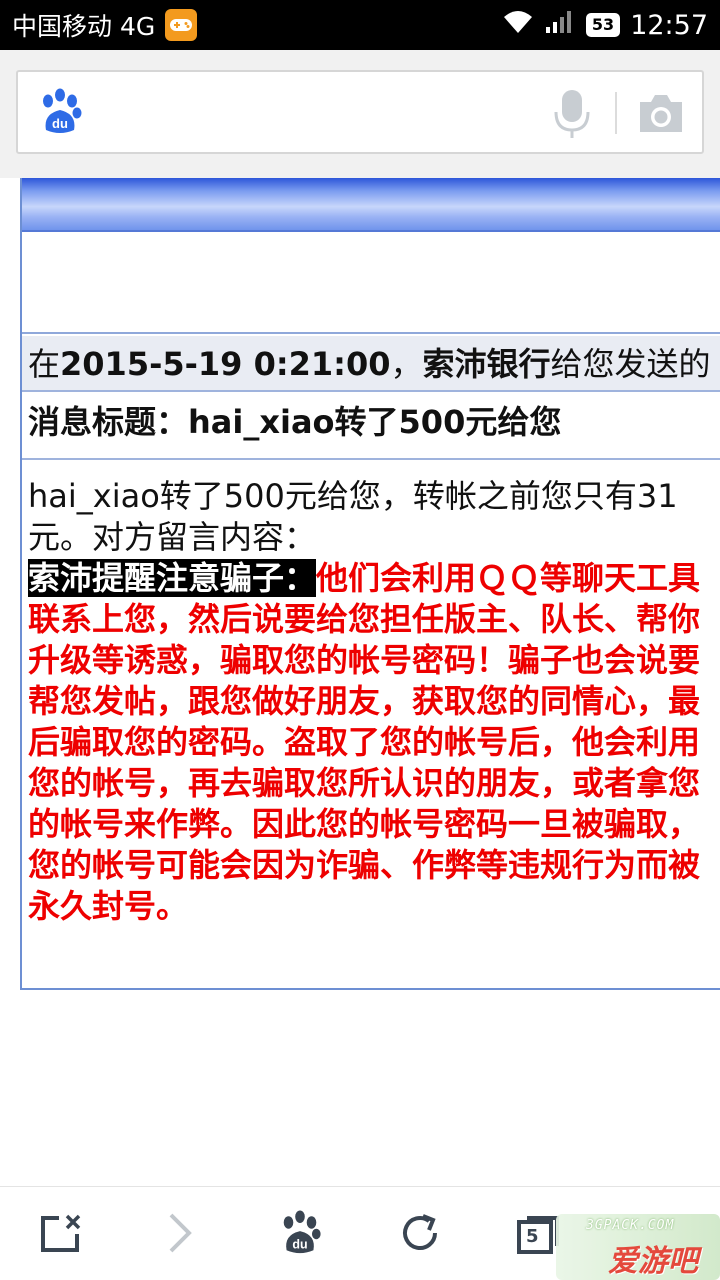 This screenshot has width=720, height=1280. Describe the element at coordinates (653, 1261) in the screenshot. I see `watermark-name: 爱游吧` at that location.